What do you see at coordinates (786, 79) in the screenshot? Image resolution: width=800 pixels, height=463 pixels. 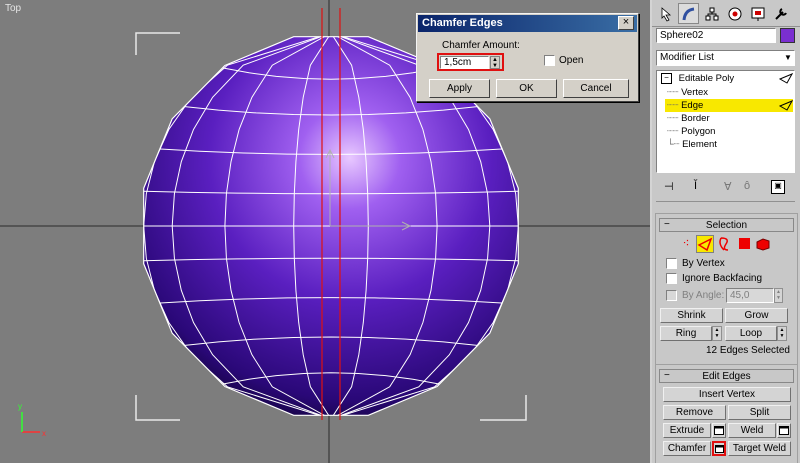 I see `pin-triangle-icon` at bounding box center [786, 79].